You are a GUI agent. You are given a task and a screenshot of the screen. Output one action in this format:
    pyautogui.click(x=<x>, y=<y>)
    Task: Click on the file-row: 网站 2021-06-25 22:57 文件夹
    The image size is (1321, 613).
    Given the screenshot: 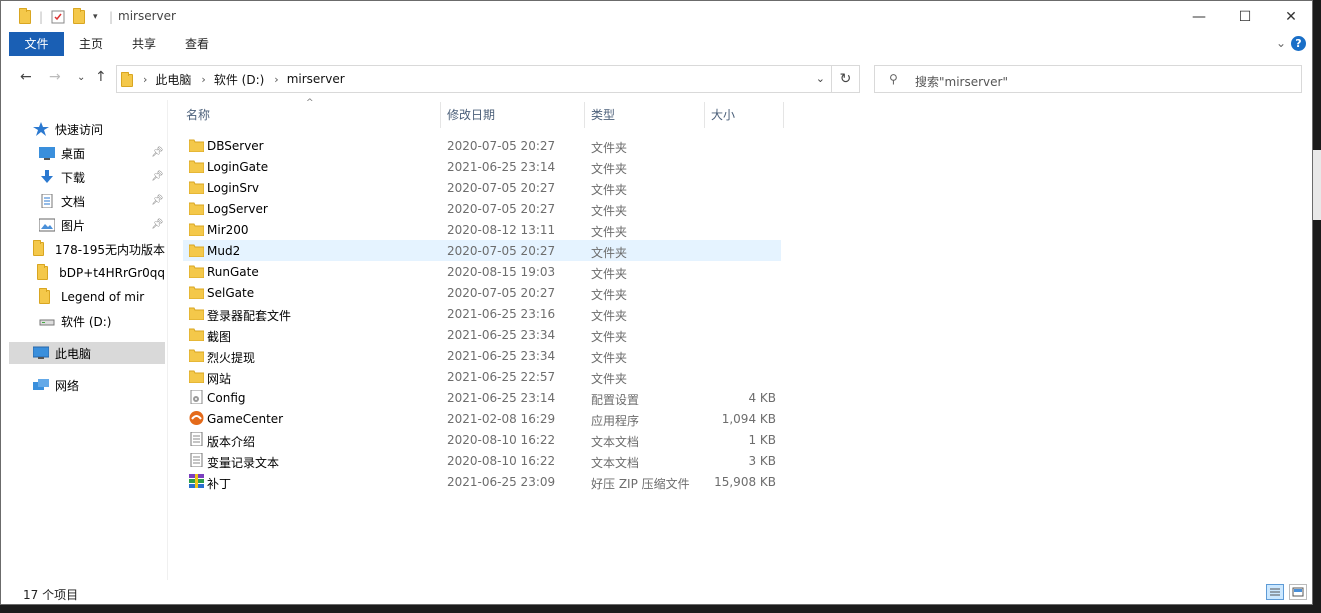 What is the action you would take?
    pyautogui.click(x=482, y=376)
    